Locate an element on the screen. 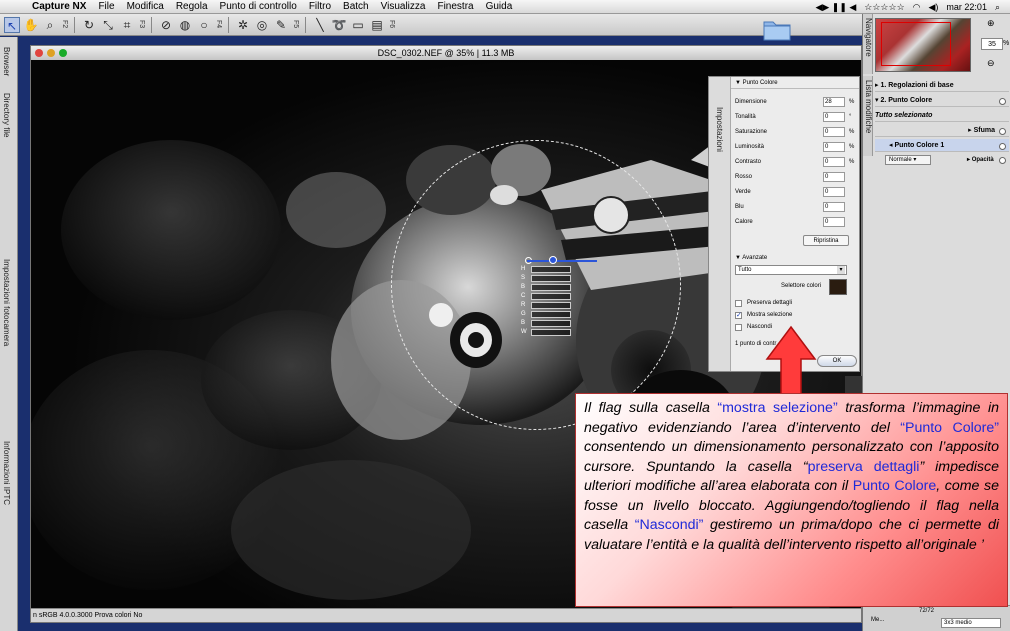 Image resolution: width=1010 pixels, height=631 pixels. checkbox-label: Preserva dettagli is located at coordinates (770, 303).